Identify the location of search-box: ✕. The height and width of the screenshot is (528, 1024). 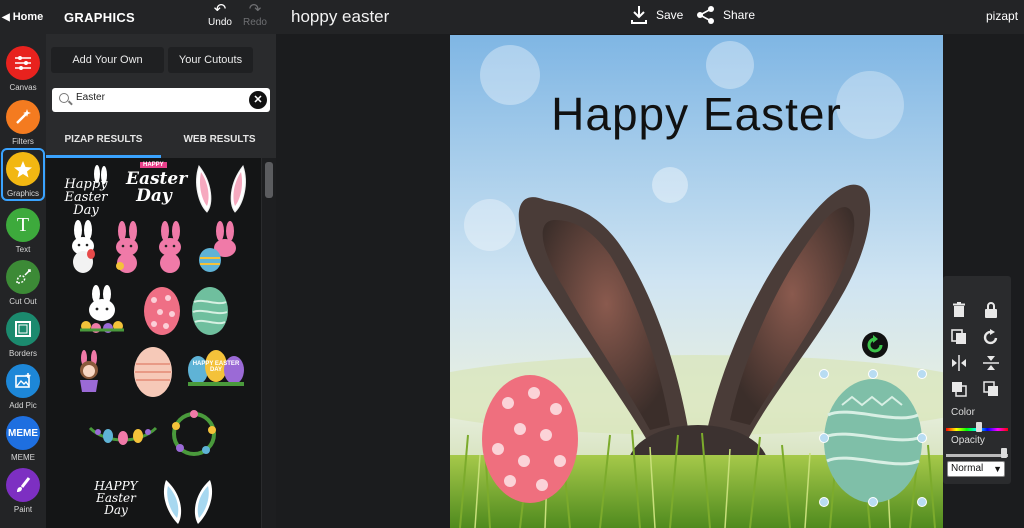
(161, 100).